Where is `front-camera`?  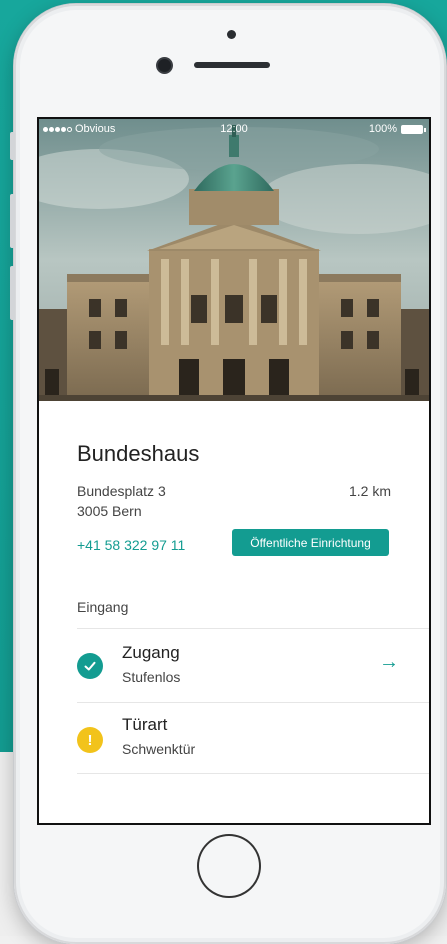
front-camera is located at coordinates (164, 65).